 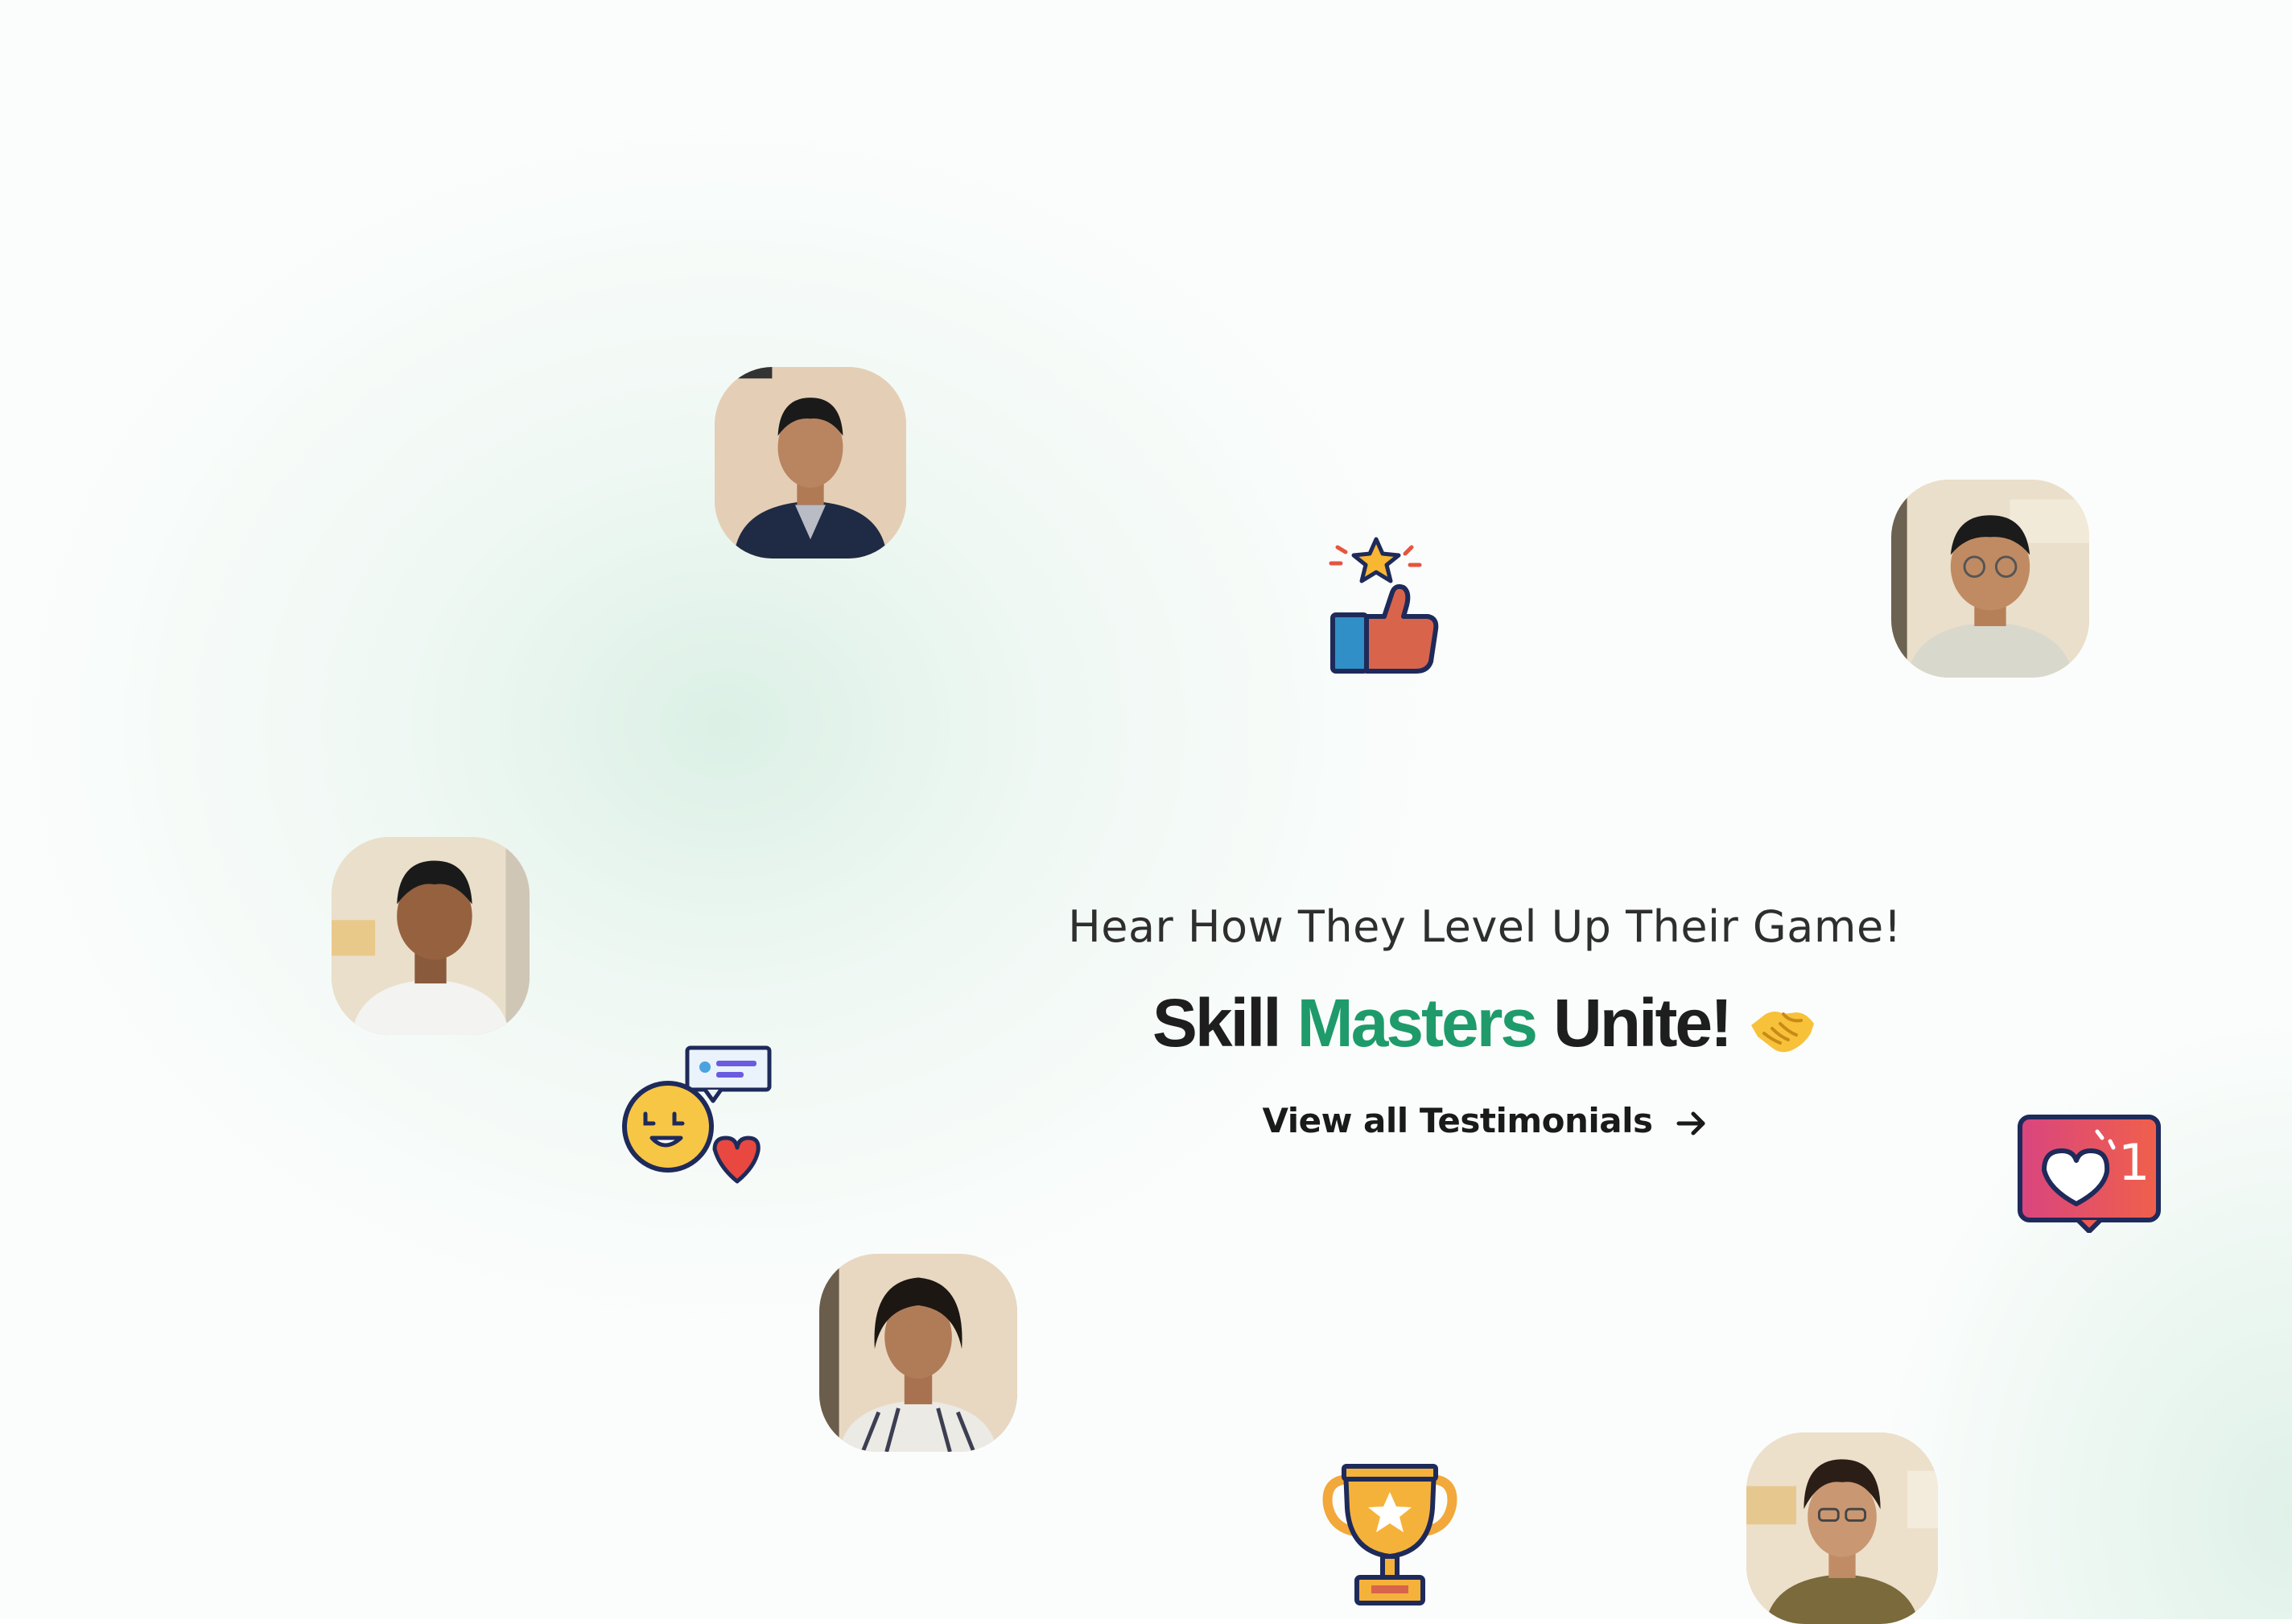 What do you see at coordinates (697, 1116) in the screenshot?
I see `happy-chat-icon` at bounding box center [697, 1116].